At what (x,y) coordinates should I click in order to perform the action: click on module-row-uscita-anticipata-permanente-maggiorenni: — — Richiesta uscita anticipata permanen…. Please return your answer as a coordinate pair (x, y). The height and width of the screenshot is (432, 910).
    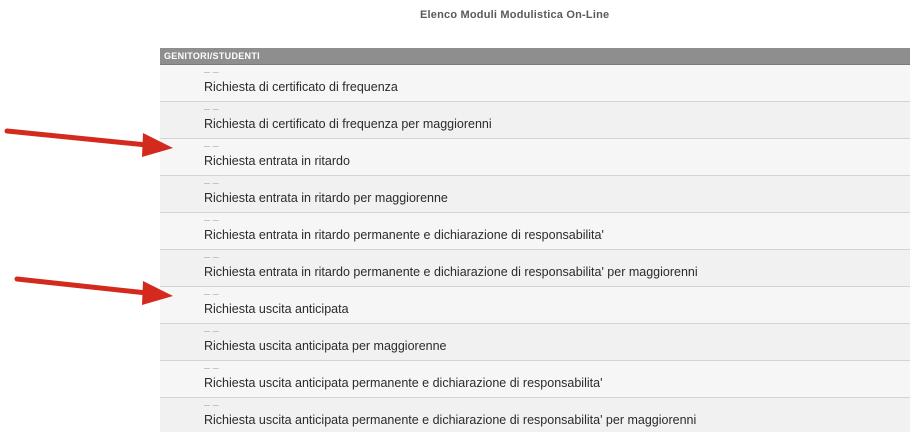
    Looking at the image, I should click on (535, 415).